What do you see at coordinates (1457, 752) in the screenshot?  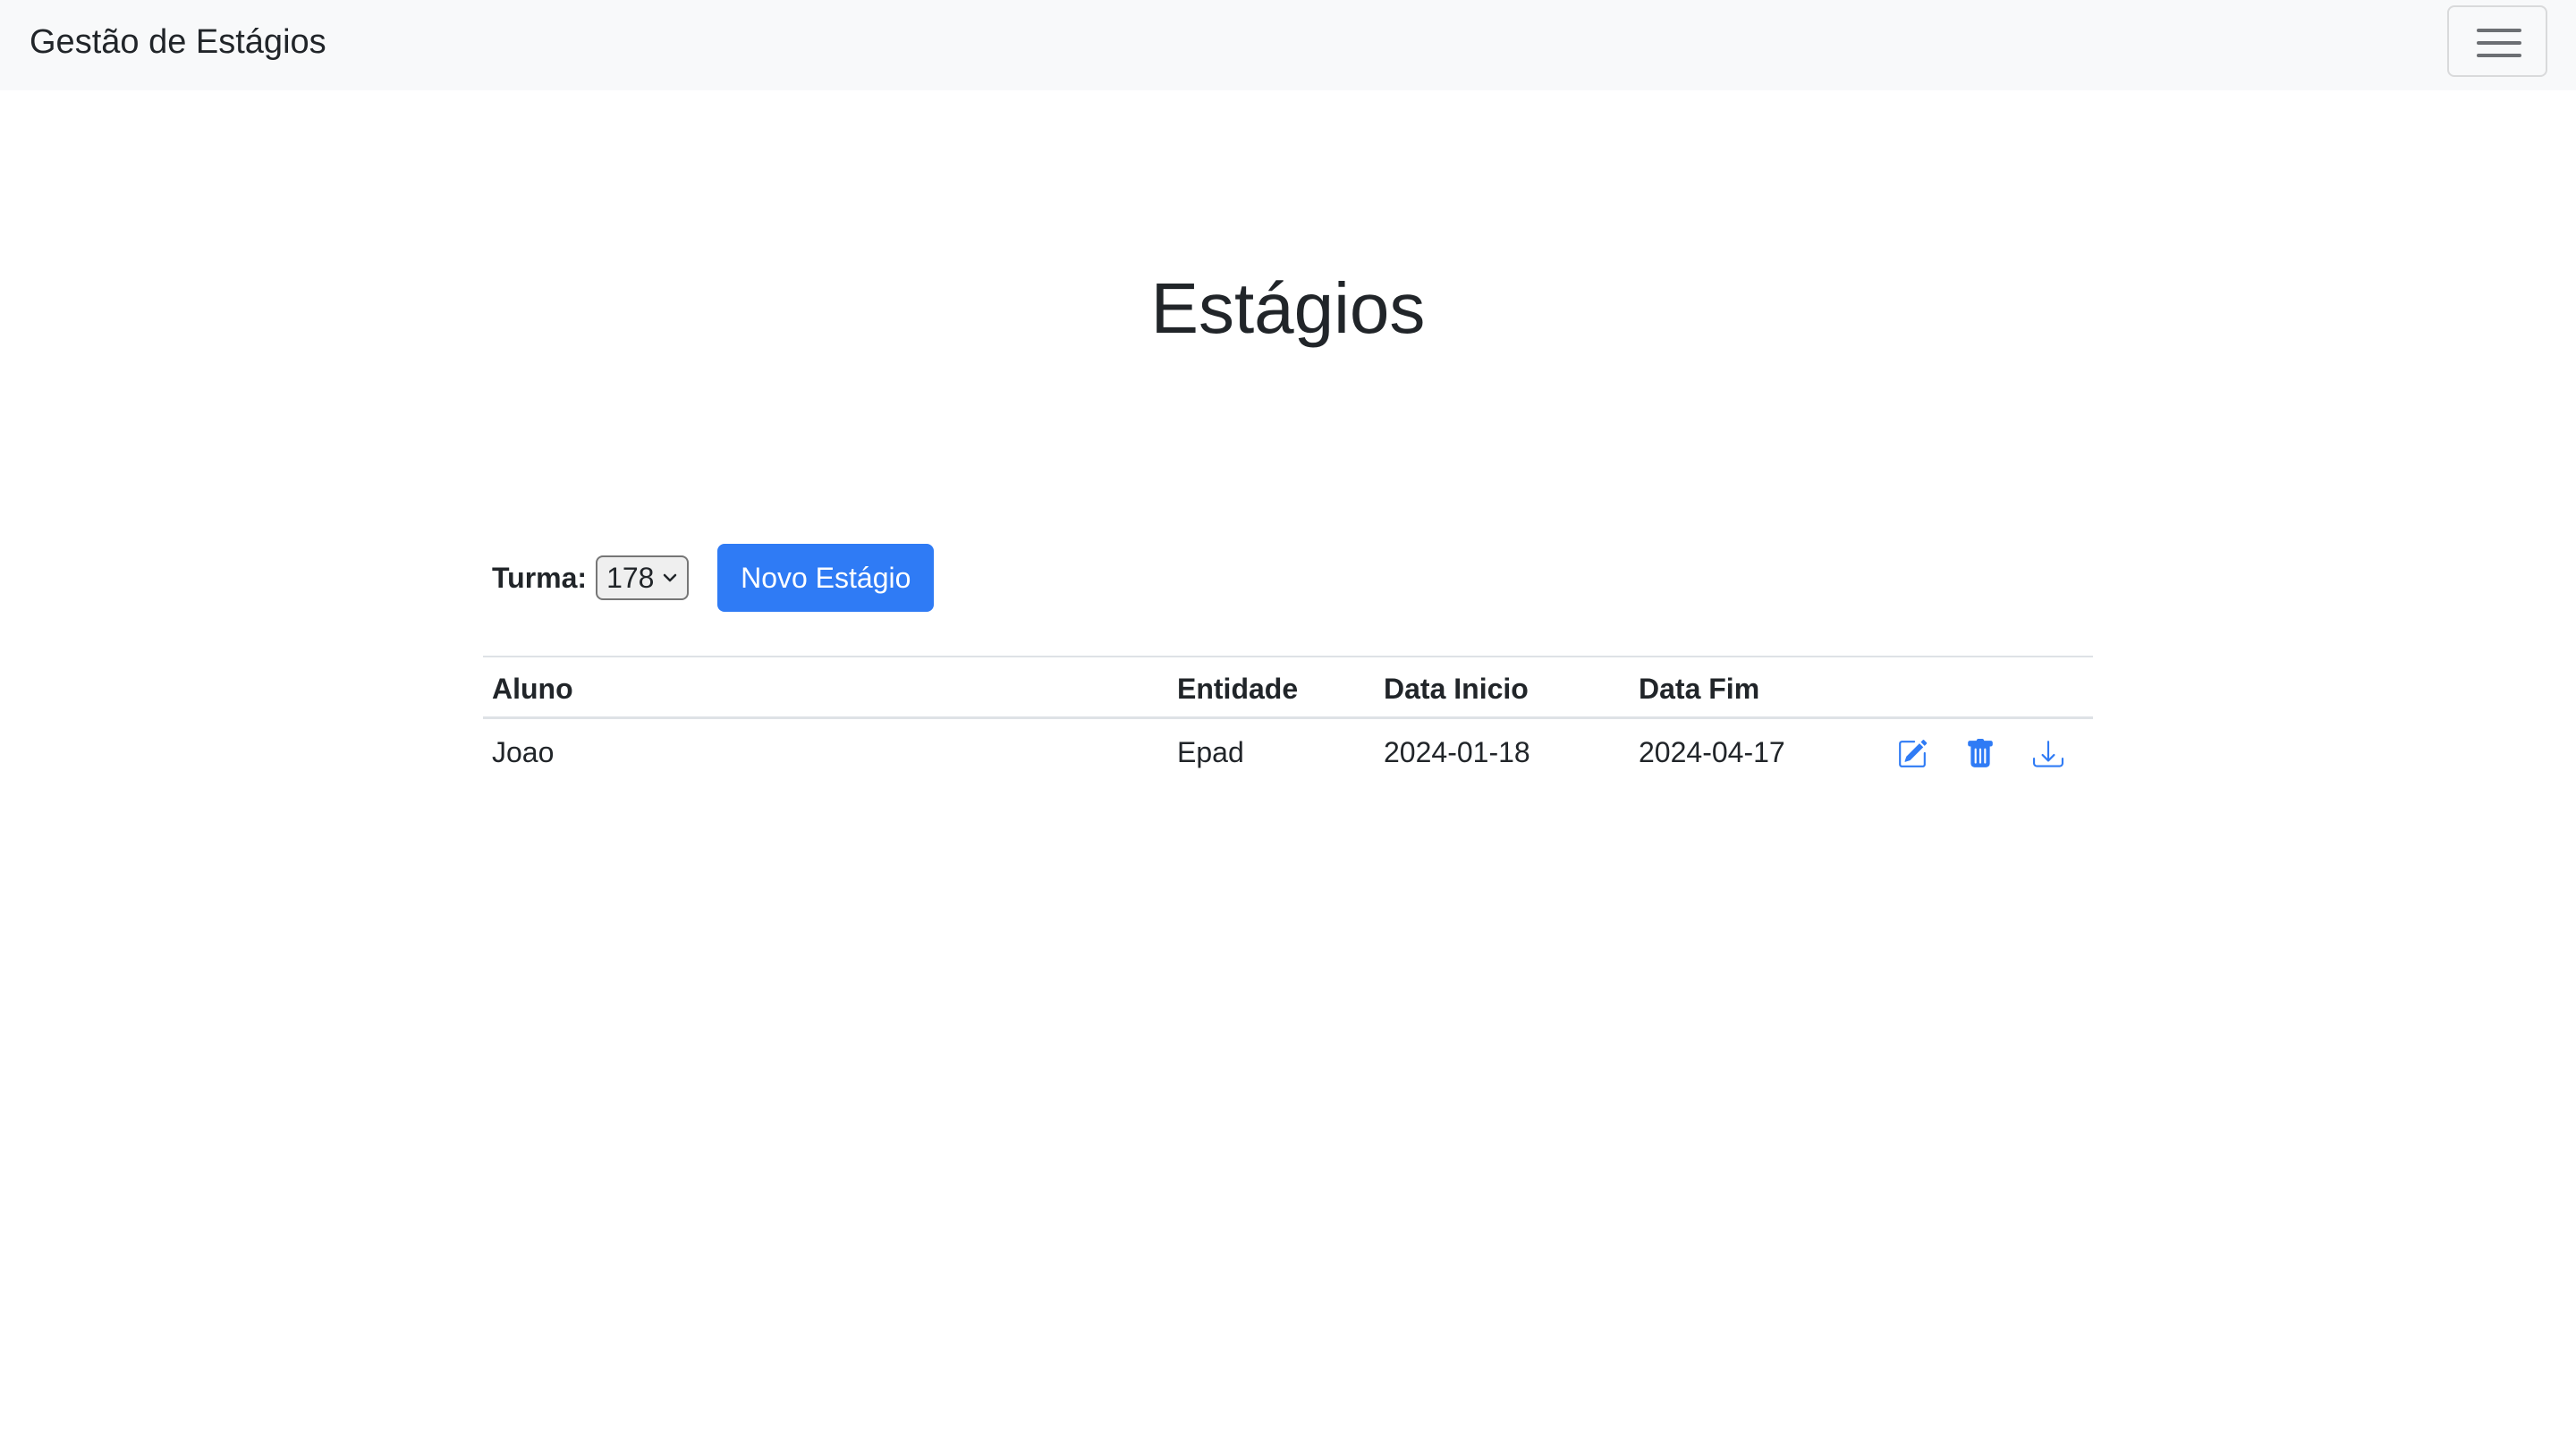 I see `cell-data-inicio: 2024-01-18` at bounding box center [1457, 752].